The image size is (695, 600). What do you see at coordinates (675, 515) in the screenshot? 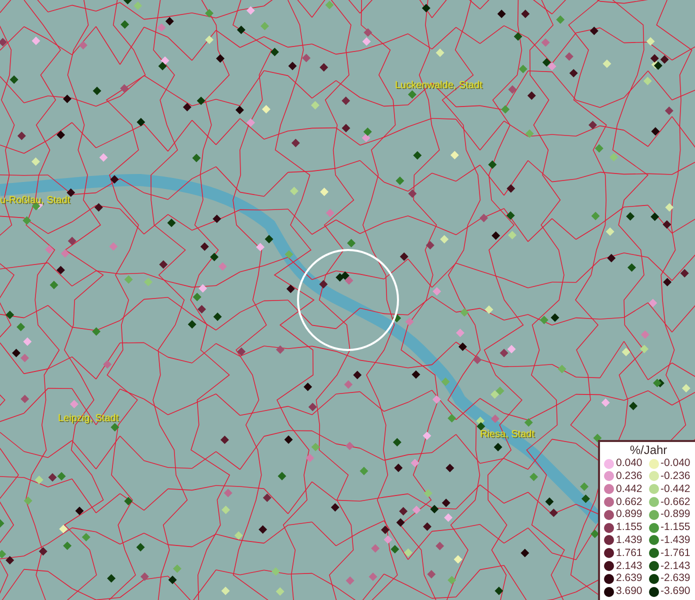
I see `legend-value: -0.899` at bounding box center [675, 515].